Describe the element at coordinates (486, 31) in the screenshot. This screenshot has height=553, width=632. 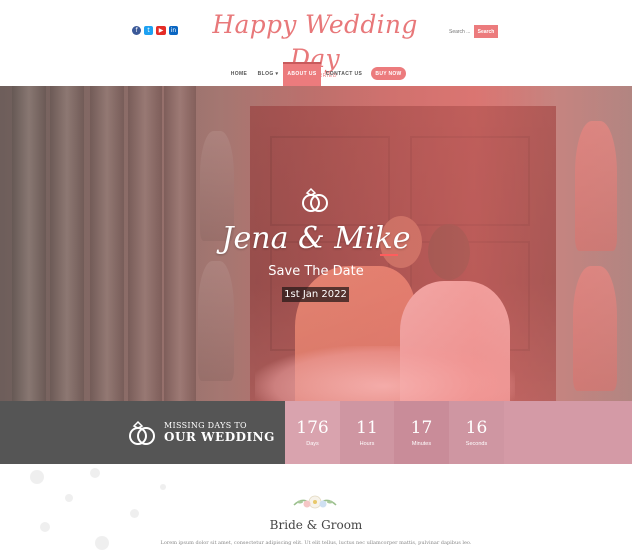
I see `search-button: Search` at that location.